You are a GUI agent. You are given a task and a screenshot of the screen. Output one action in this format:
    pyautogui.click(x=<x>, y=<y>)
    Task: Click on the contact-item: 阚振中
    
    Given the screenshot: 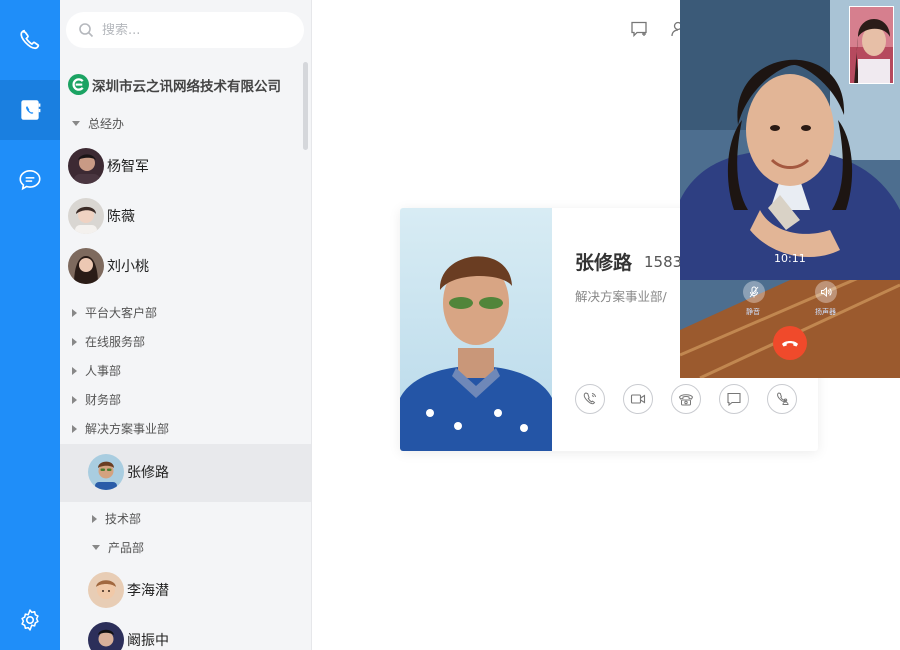 What is the action you would take?
    pyautogui.click(x=128, y=636)
    